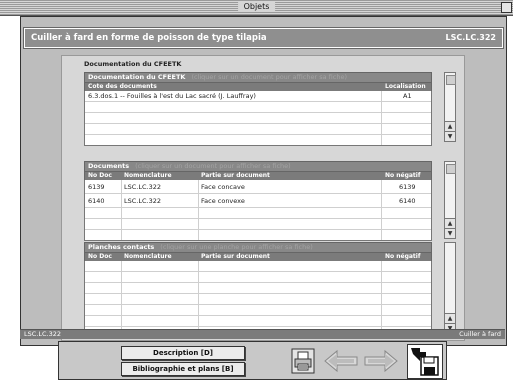 Image resolution: width=513 pixels, height=380 pixels. What do you see at coordinates (183, 353) in the screenshot?
I see `description-button: Description [D]` at bounding box center [183, 353].